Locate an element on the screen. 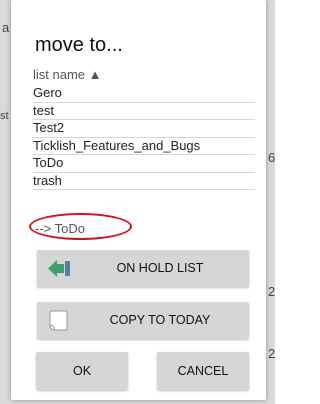 This screenshot has width=320, height=404. background-peek-text: 6 is located at coordinates (272, 157).